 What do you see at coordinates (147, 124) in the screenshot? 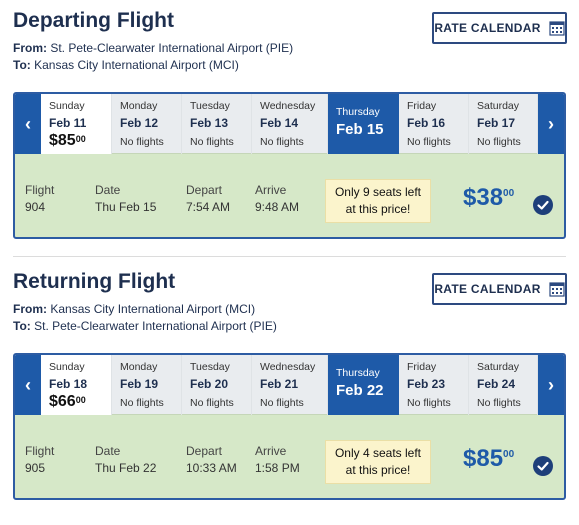
I see `departing-day-mon: Monday Feb 12 No flights` at bounding box center [147, 124].